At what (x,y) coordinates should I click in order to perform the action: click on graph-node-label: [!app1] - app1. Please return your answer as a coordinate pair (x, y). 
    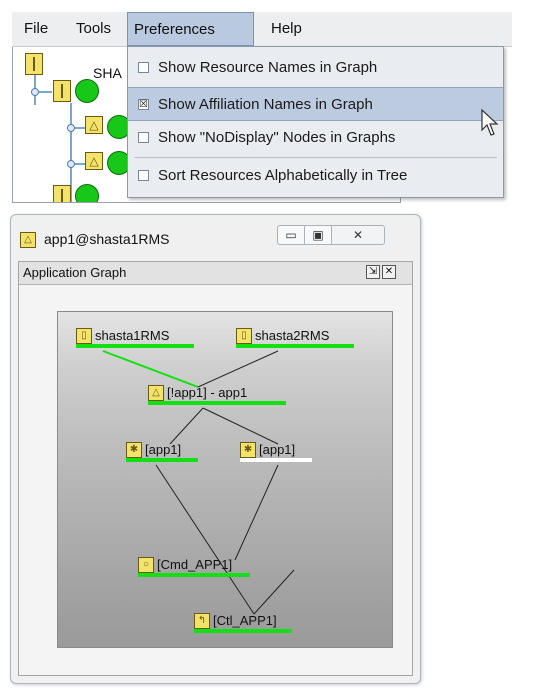
    Looking at the image, I should click on (207, 392).